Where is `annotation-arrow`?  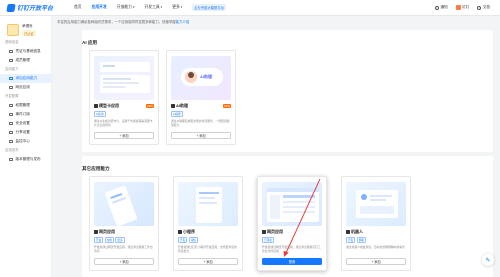
annotation-arrow is located at coordinates (302, 217).